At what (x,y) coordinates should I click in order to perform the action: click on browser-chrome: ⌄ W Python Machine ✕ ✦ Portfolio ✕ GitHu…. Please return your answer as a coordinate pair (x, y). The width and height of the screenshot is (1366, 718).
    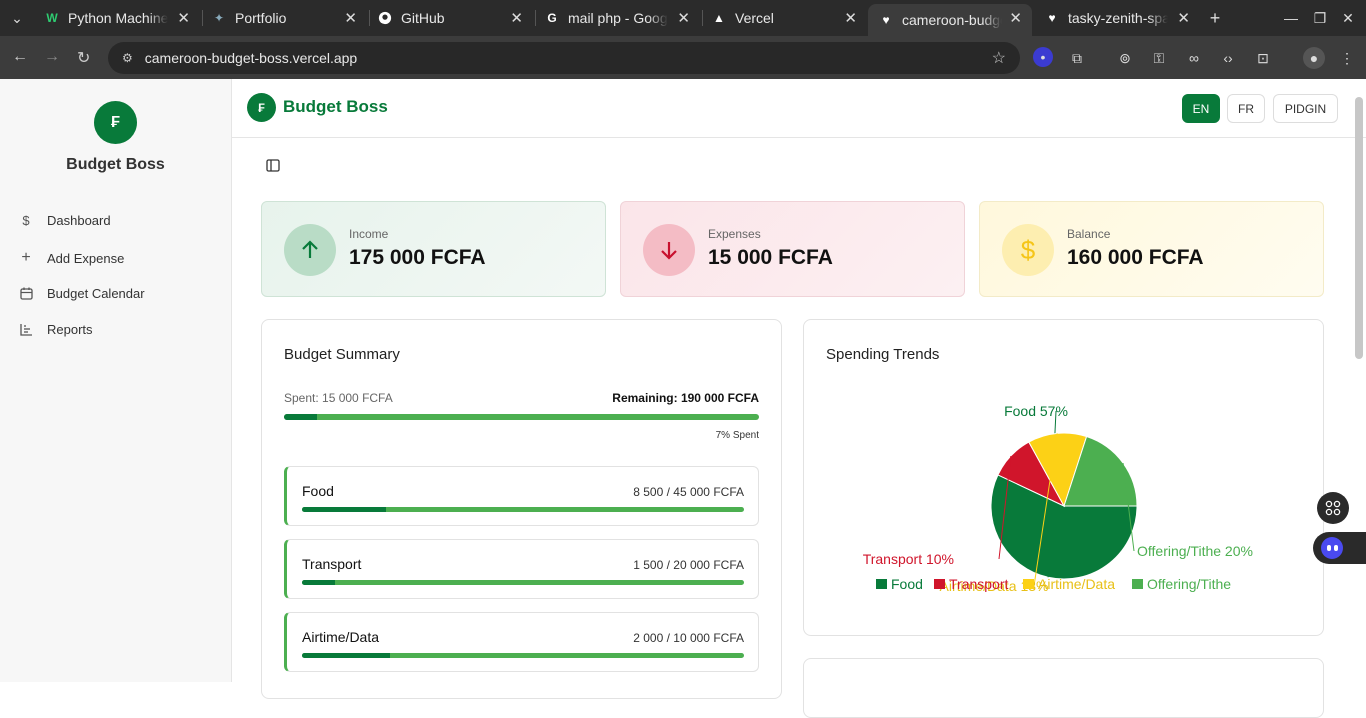
    Looking at the image, I should click on (683, 39).